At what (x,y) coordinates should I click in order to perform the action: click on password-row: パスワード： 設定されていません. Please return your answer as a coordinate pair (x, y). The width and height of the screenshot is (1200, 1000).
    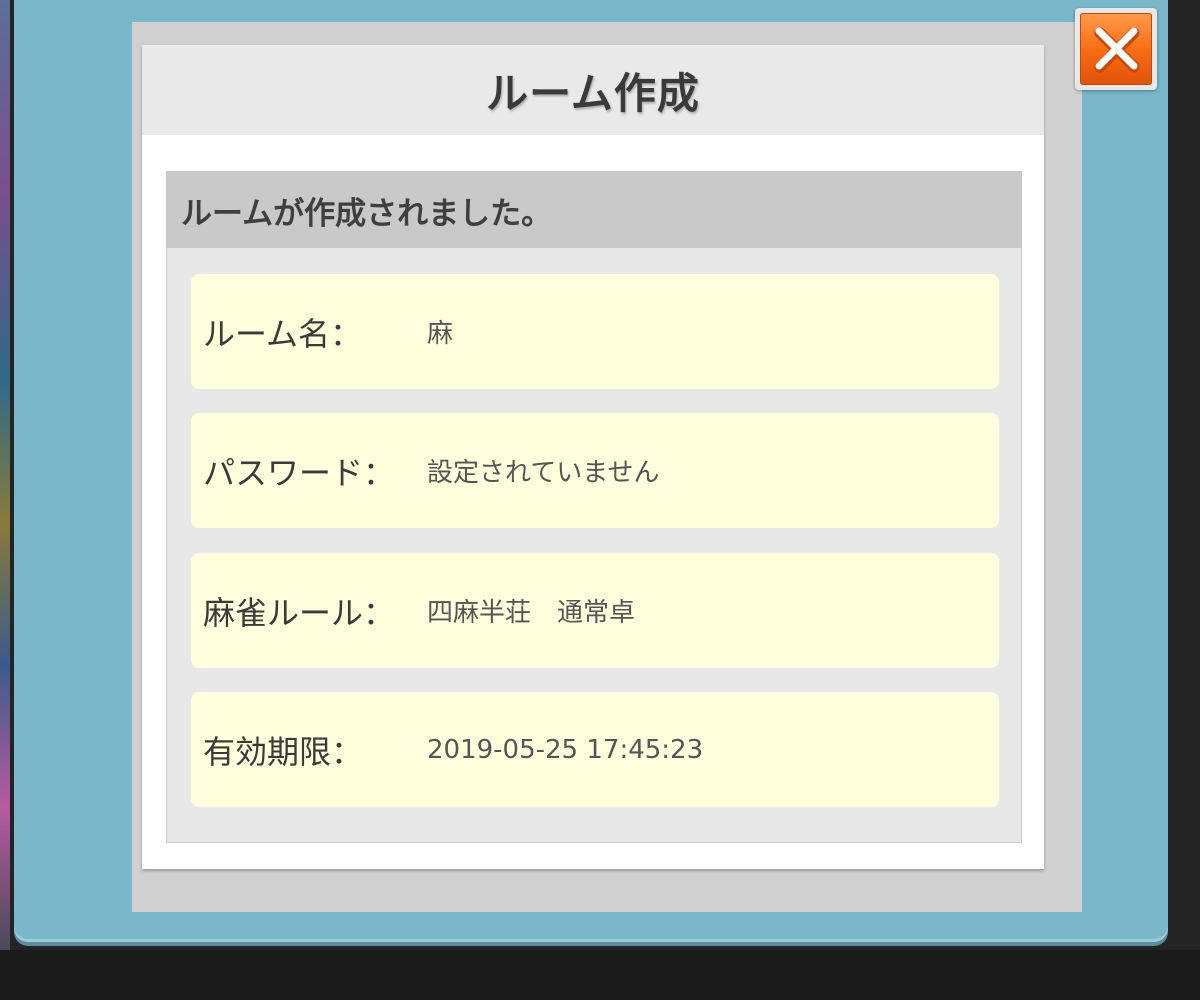
    Looking at the image, I should click on (595, 470).